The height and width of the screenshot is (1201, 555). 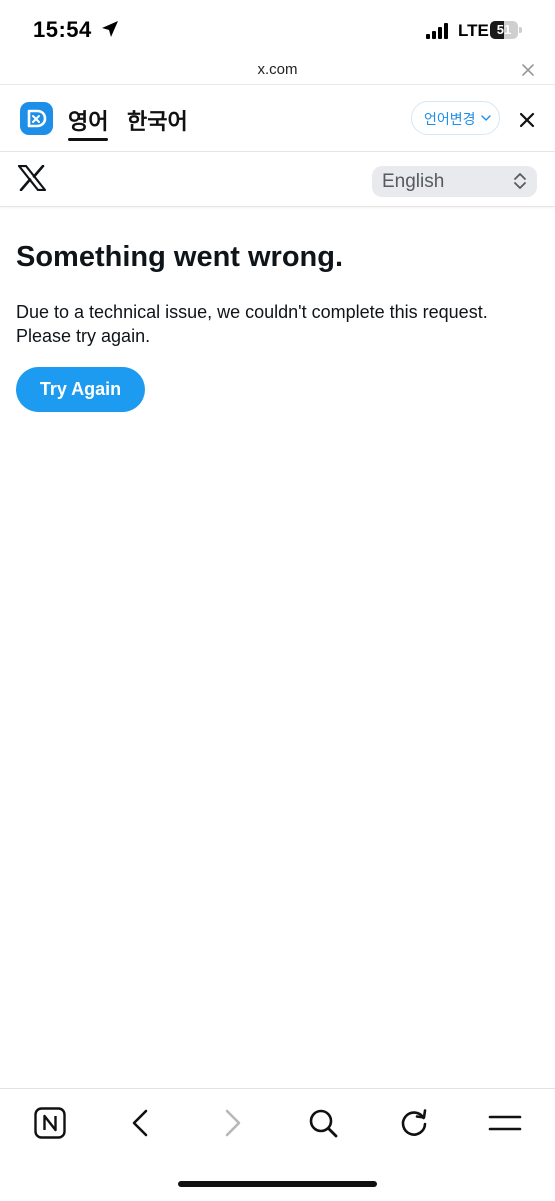 I want to click on forward-button, so click(x=232, y=1123).